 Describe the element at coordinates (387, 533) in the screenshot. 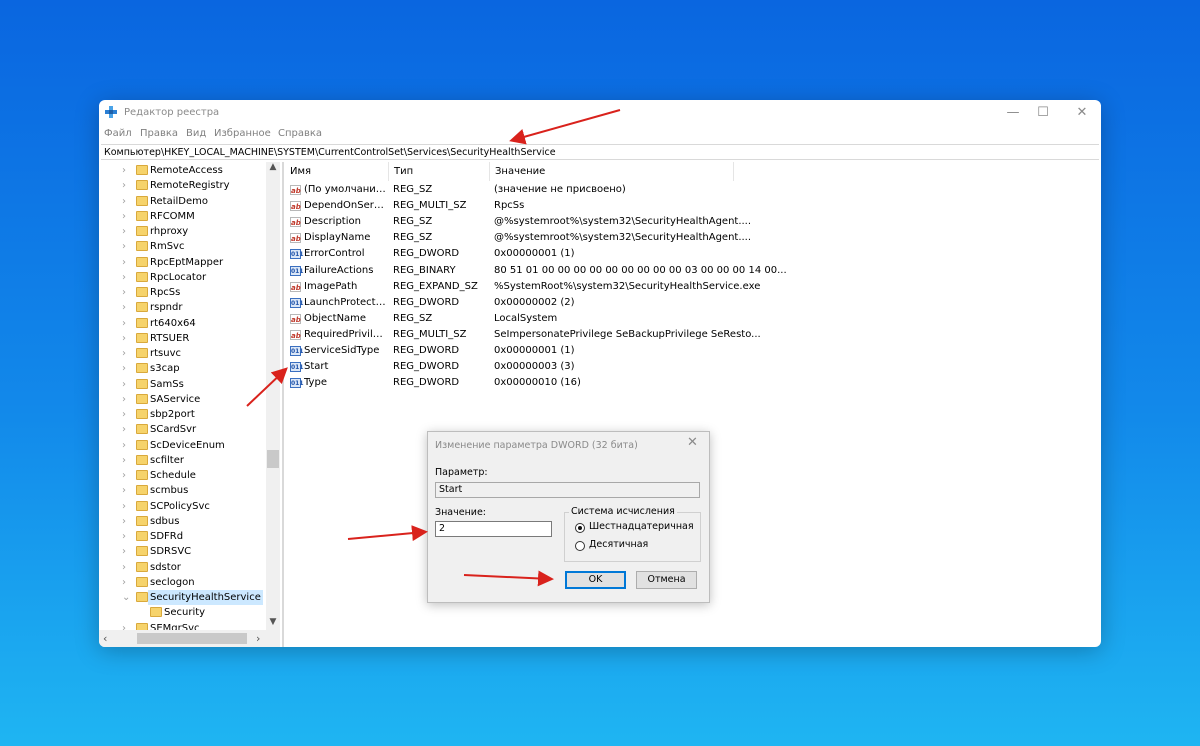

I see `value-field-arrow` at that location.